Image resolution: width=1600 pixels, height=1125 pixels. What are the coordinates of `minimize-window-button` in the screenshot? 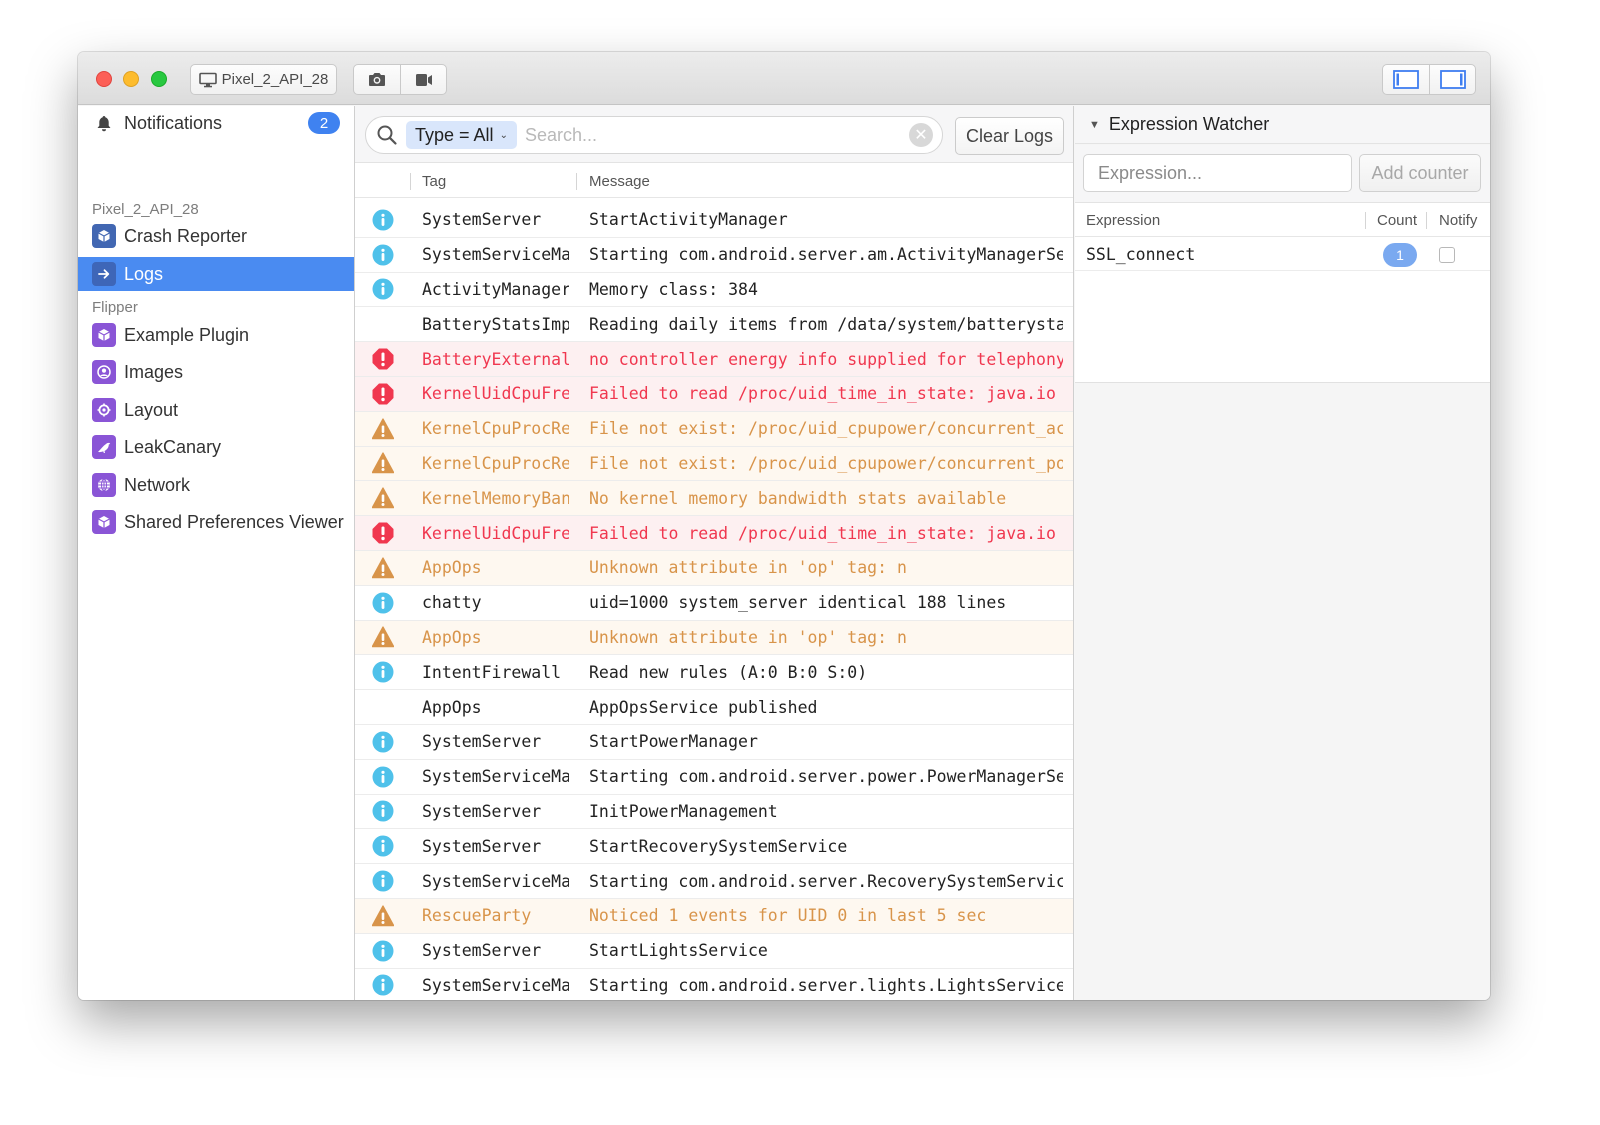 It's located at (131, 79).